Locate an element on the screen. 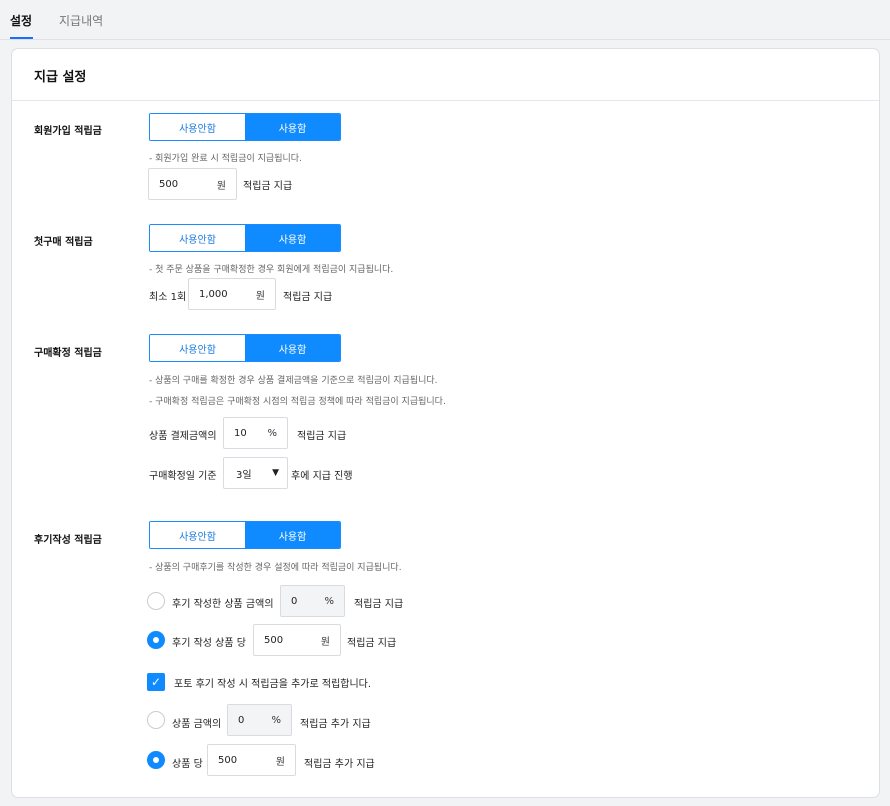  photo-amount-value: 500 is located at coordinates (228, 760).